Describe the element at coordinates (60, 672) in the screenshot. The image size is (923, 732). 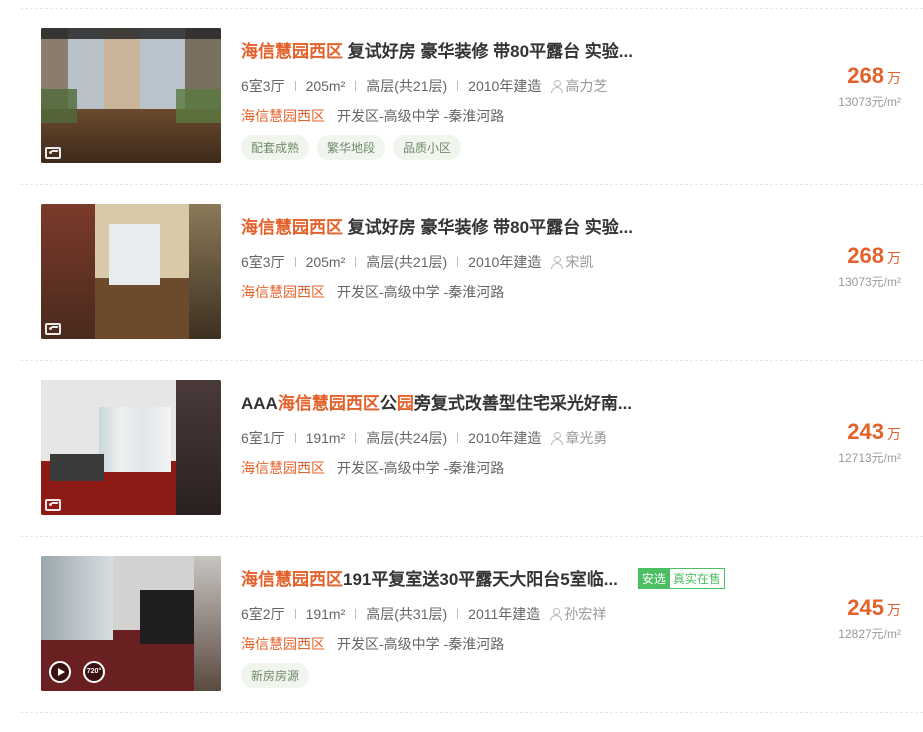
I see `play-video-icon` at that location.